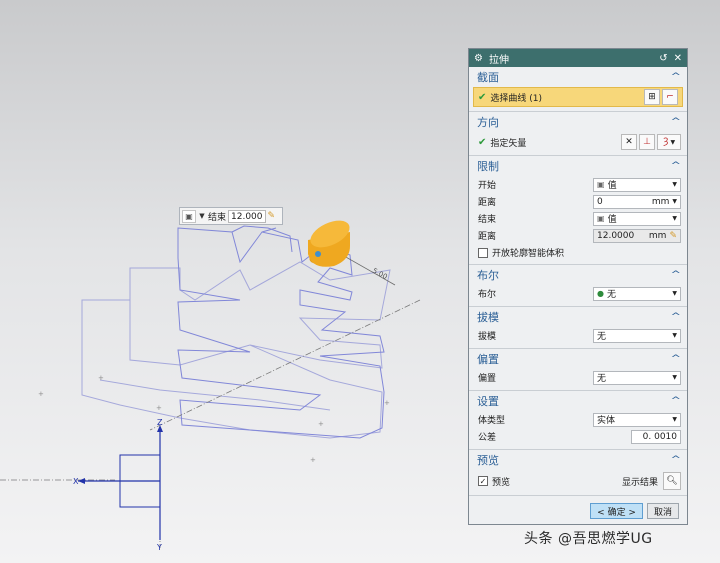 This screenshot has height=563, width=720. What do you see at coordinates (330, 241) in the screenshot?
I see `drag-handle-cylinder` at bounding box center [330, 241].